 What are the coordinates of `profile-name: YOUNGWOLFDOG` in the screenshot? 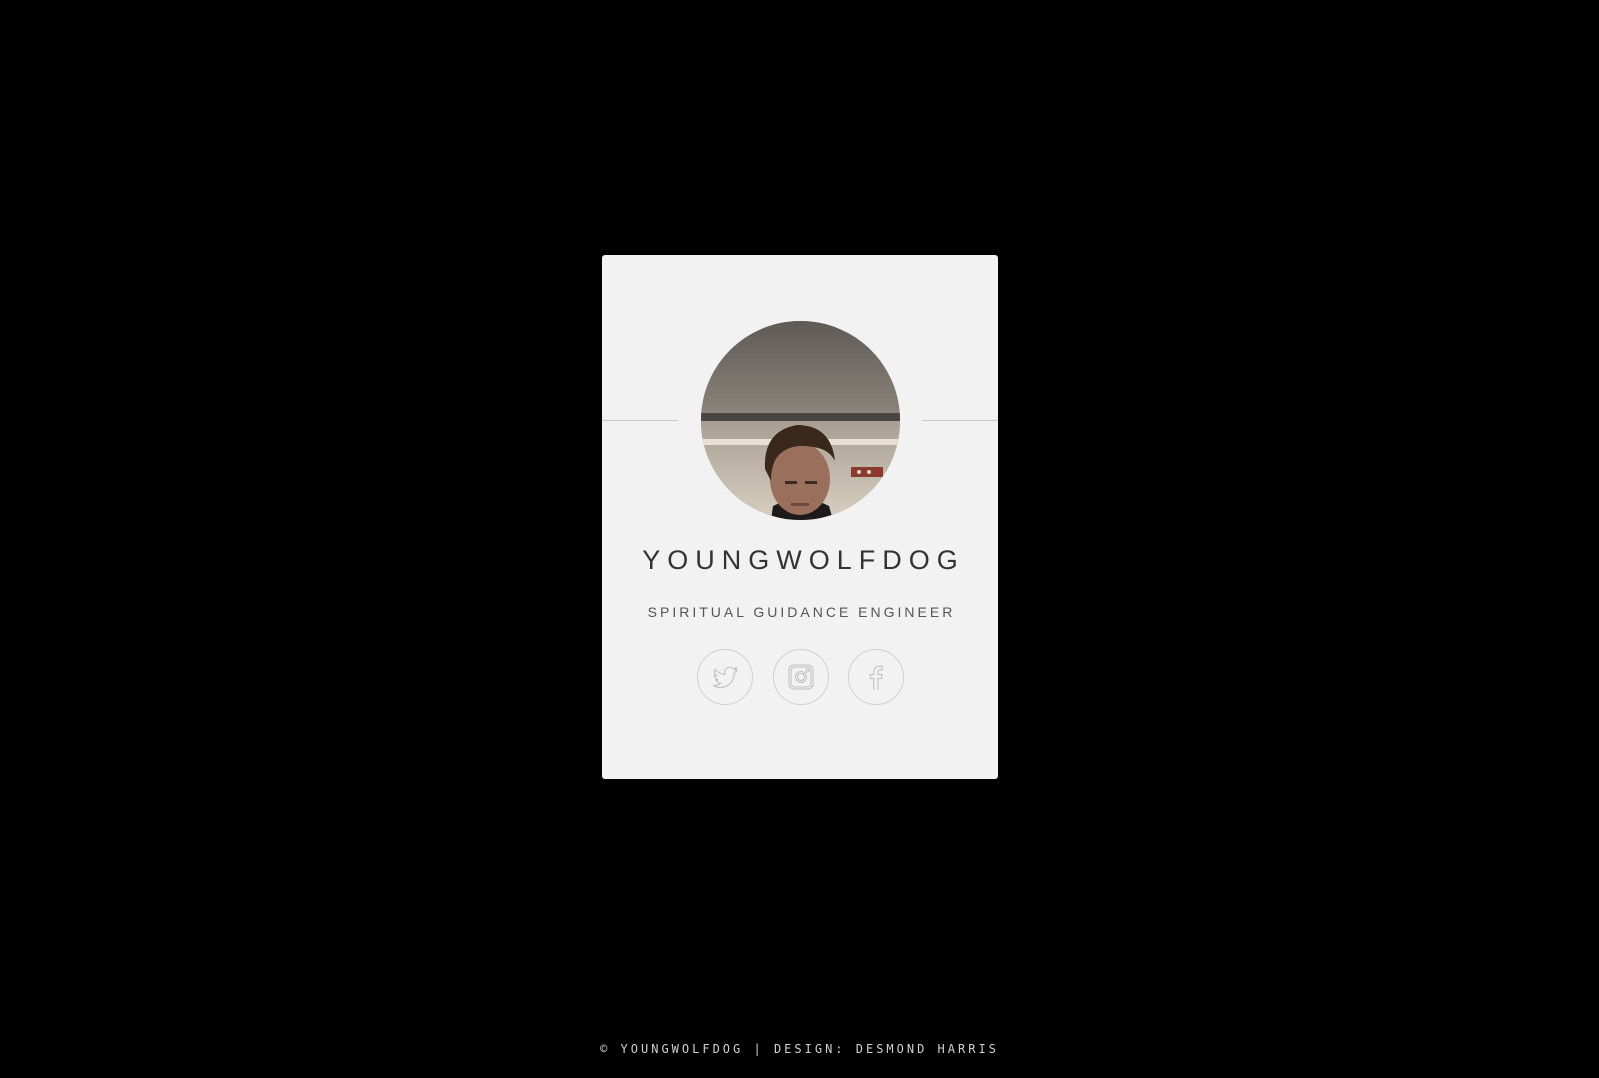 It's located at (803, 560).